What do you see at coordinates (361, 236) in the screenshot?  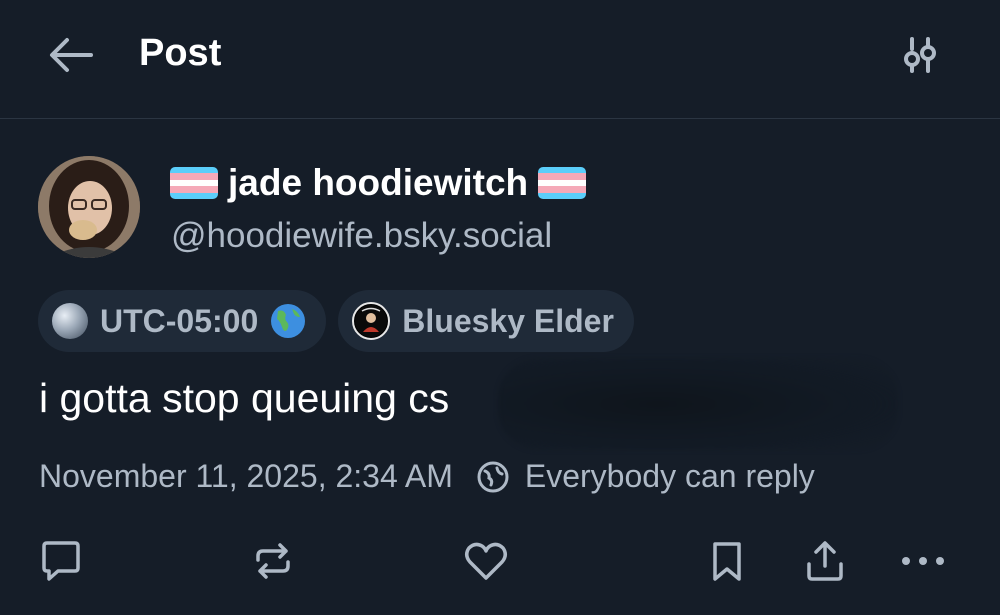 I see `author-handle: @hoodiewife.bsky.social` at bounding box center [361, 236].